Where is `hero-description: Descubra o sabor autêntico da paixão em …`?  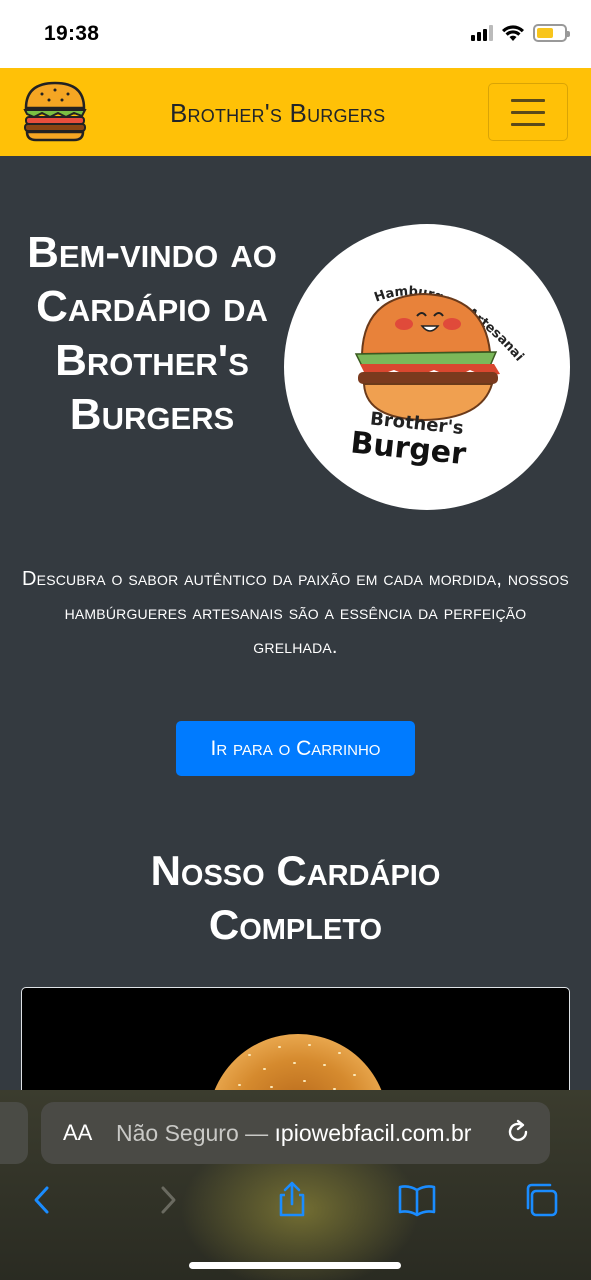 hero-description: Descubra o sabor autêntico da paixão em … is located at coordinates (295, 613).